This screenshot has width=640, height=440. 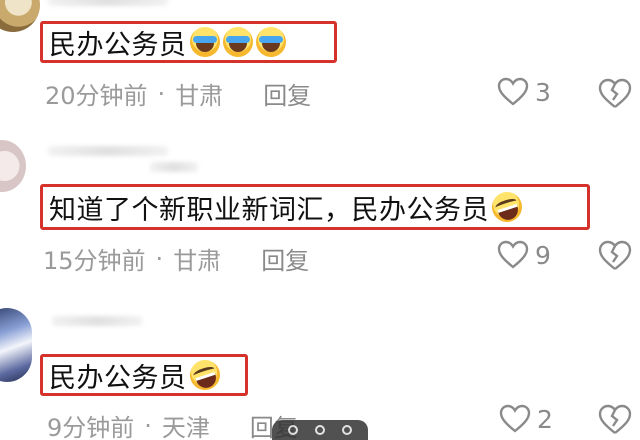 I want to click on settings-icon, so click(x=346, y=430).